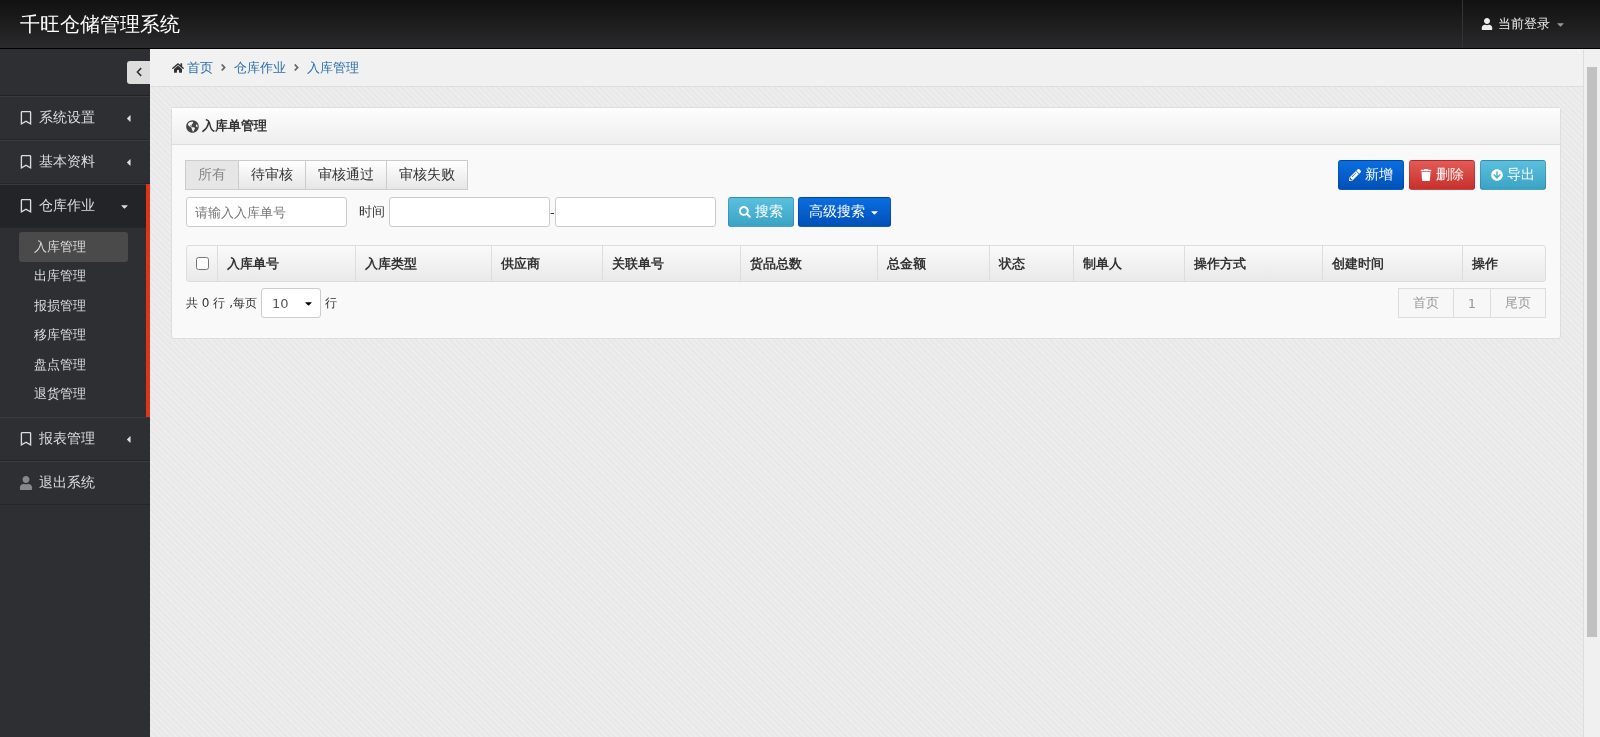 The width and height of the screenshot is (1600, 737). I want to click on app-title: 千旺仓储管理系统, so click(100, 24).